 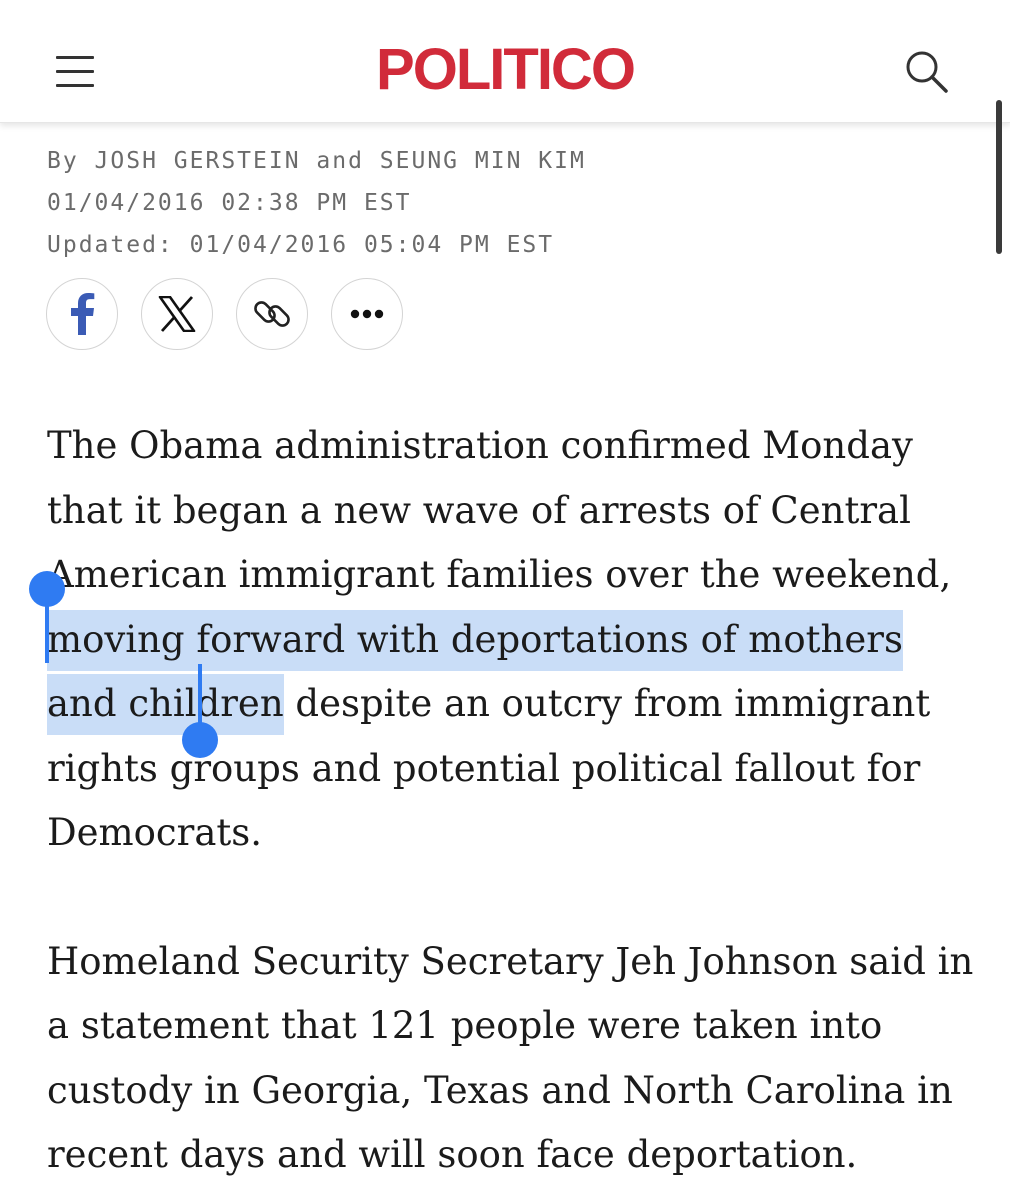 I want to click on more-icon, so click(x=367, y=314).